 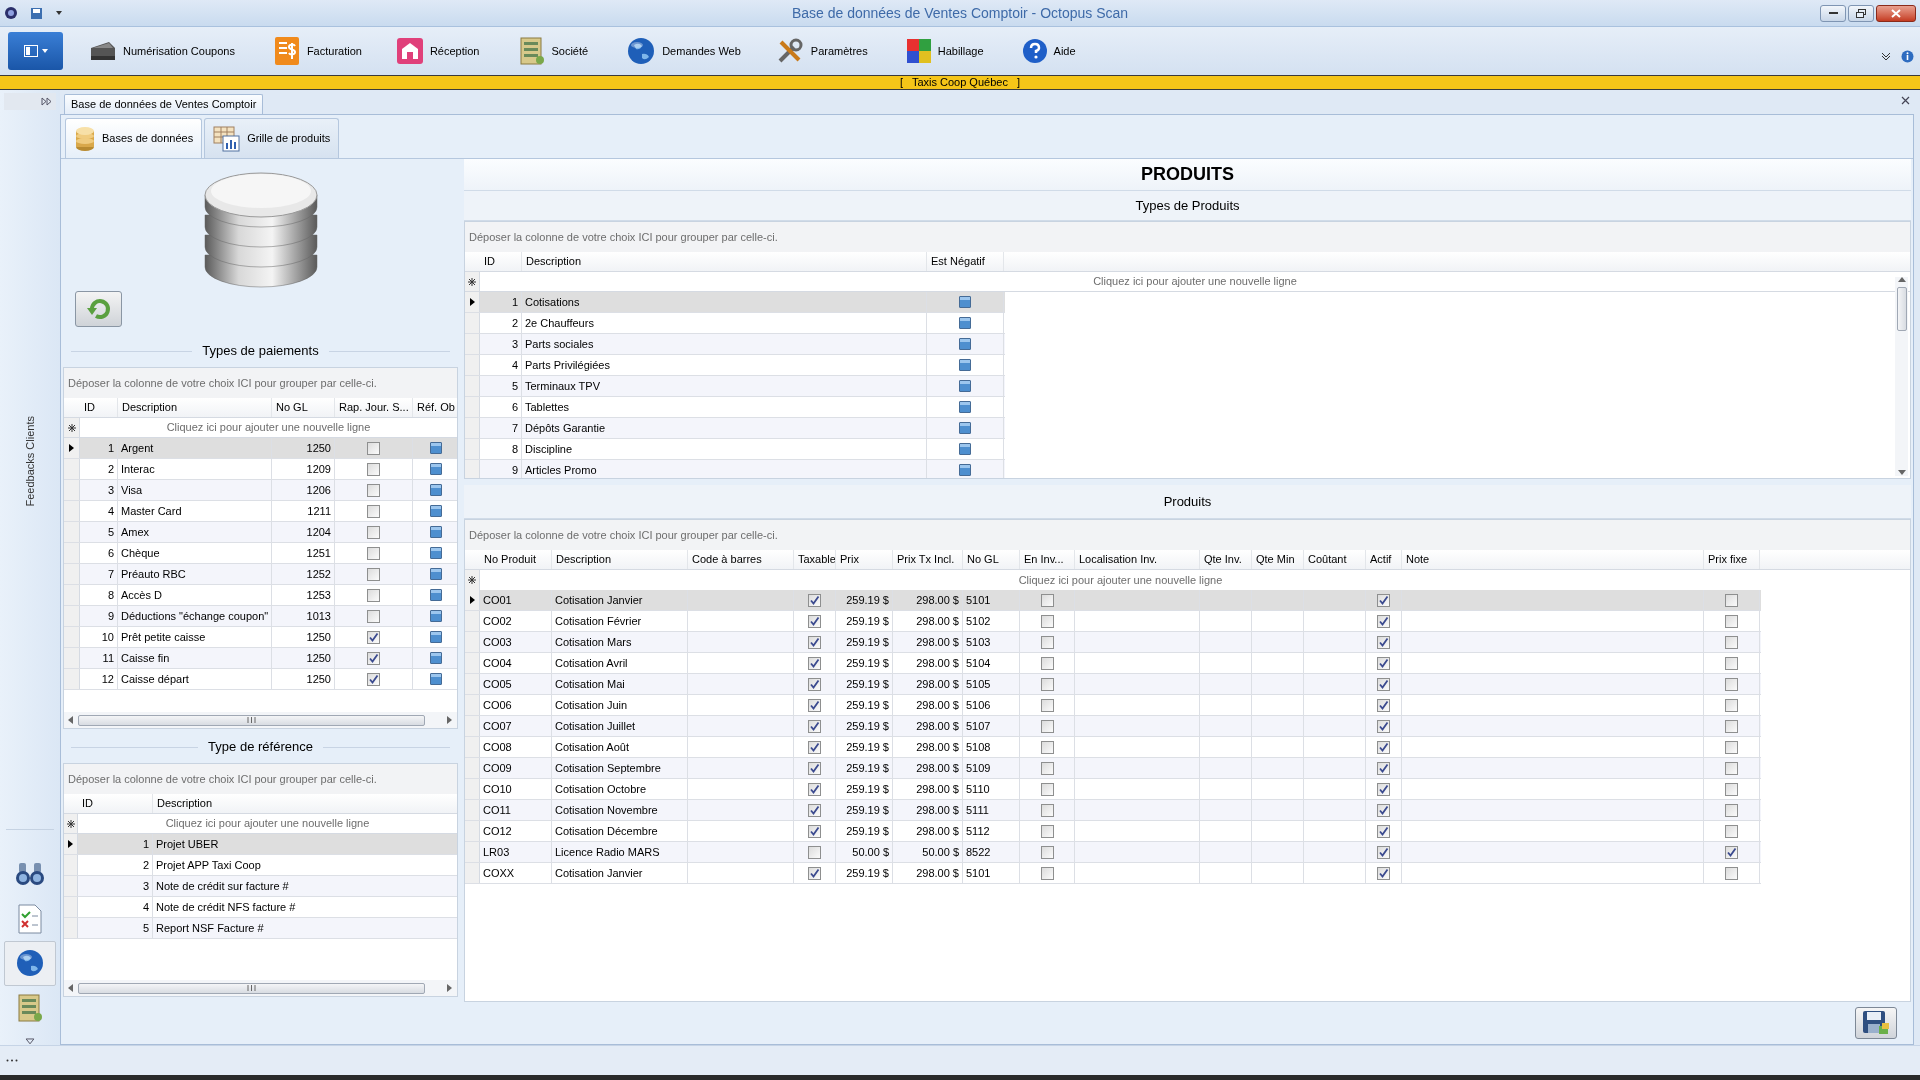 What do you see at coordinates (436, 407) in the screenshot?
I see `column-header: Réf. Ob` at bounding box center [436, 407].